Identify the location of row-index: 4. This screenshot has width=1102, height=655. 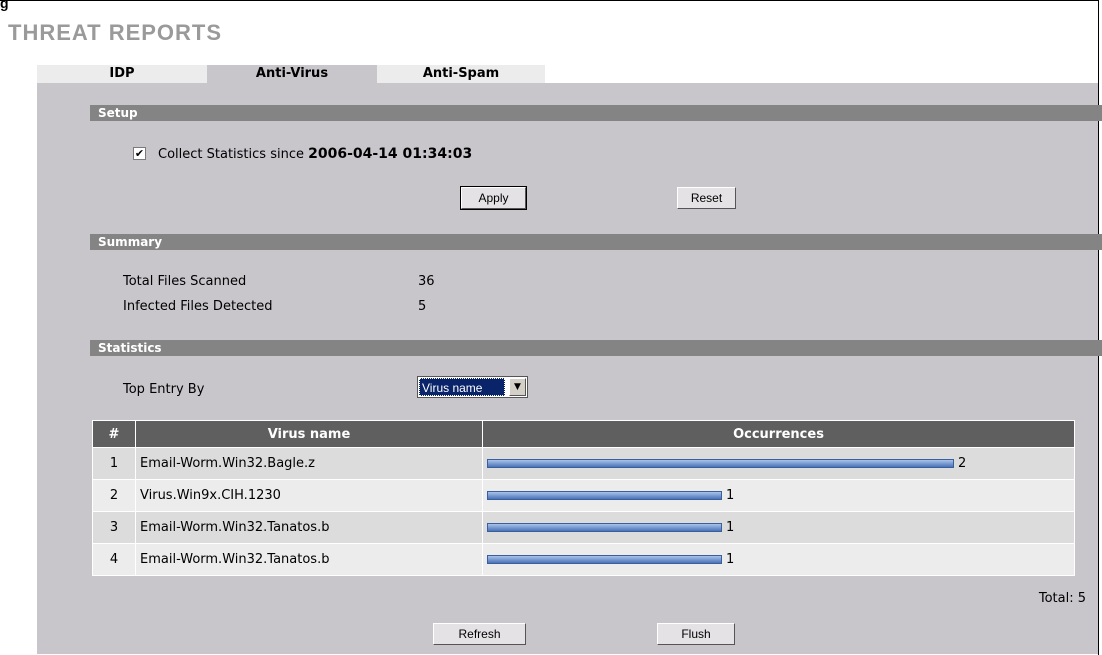
(114, 559).